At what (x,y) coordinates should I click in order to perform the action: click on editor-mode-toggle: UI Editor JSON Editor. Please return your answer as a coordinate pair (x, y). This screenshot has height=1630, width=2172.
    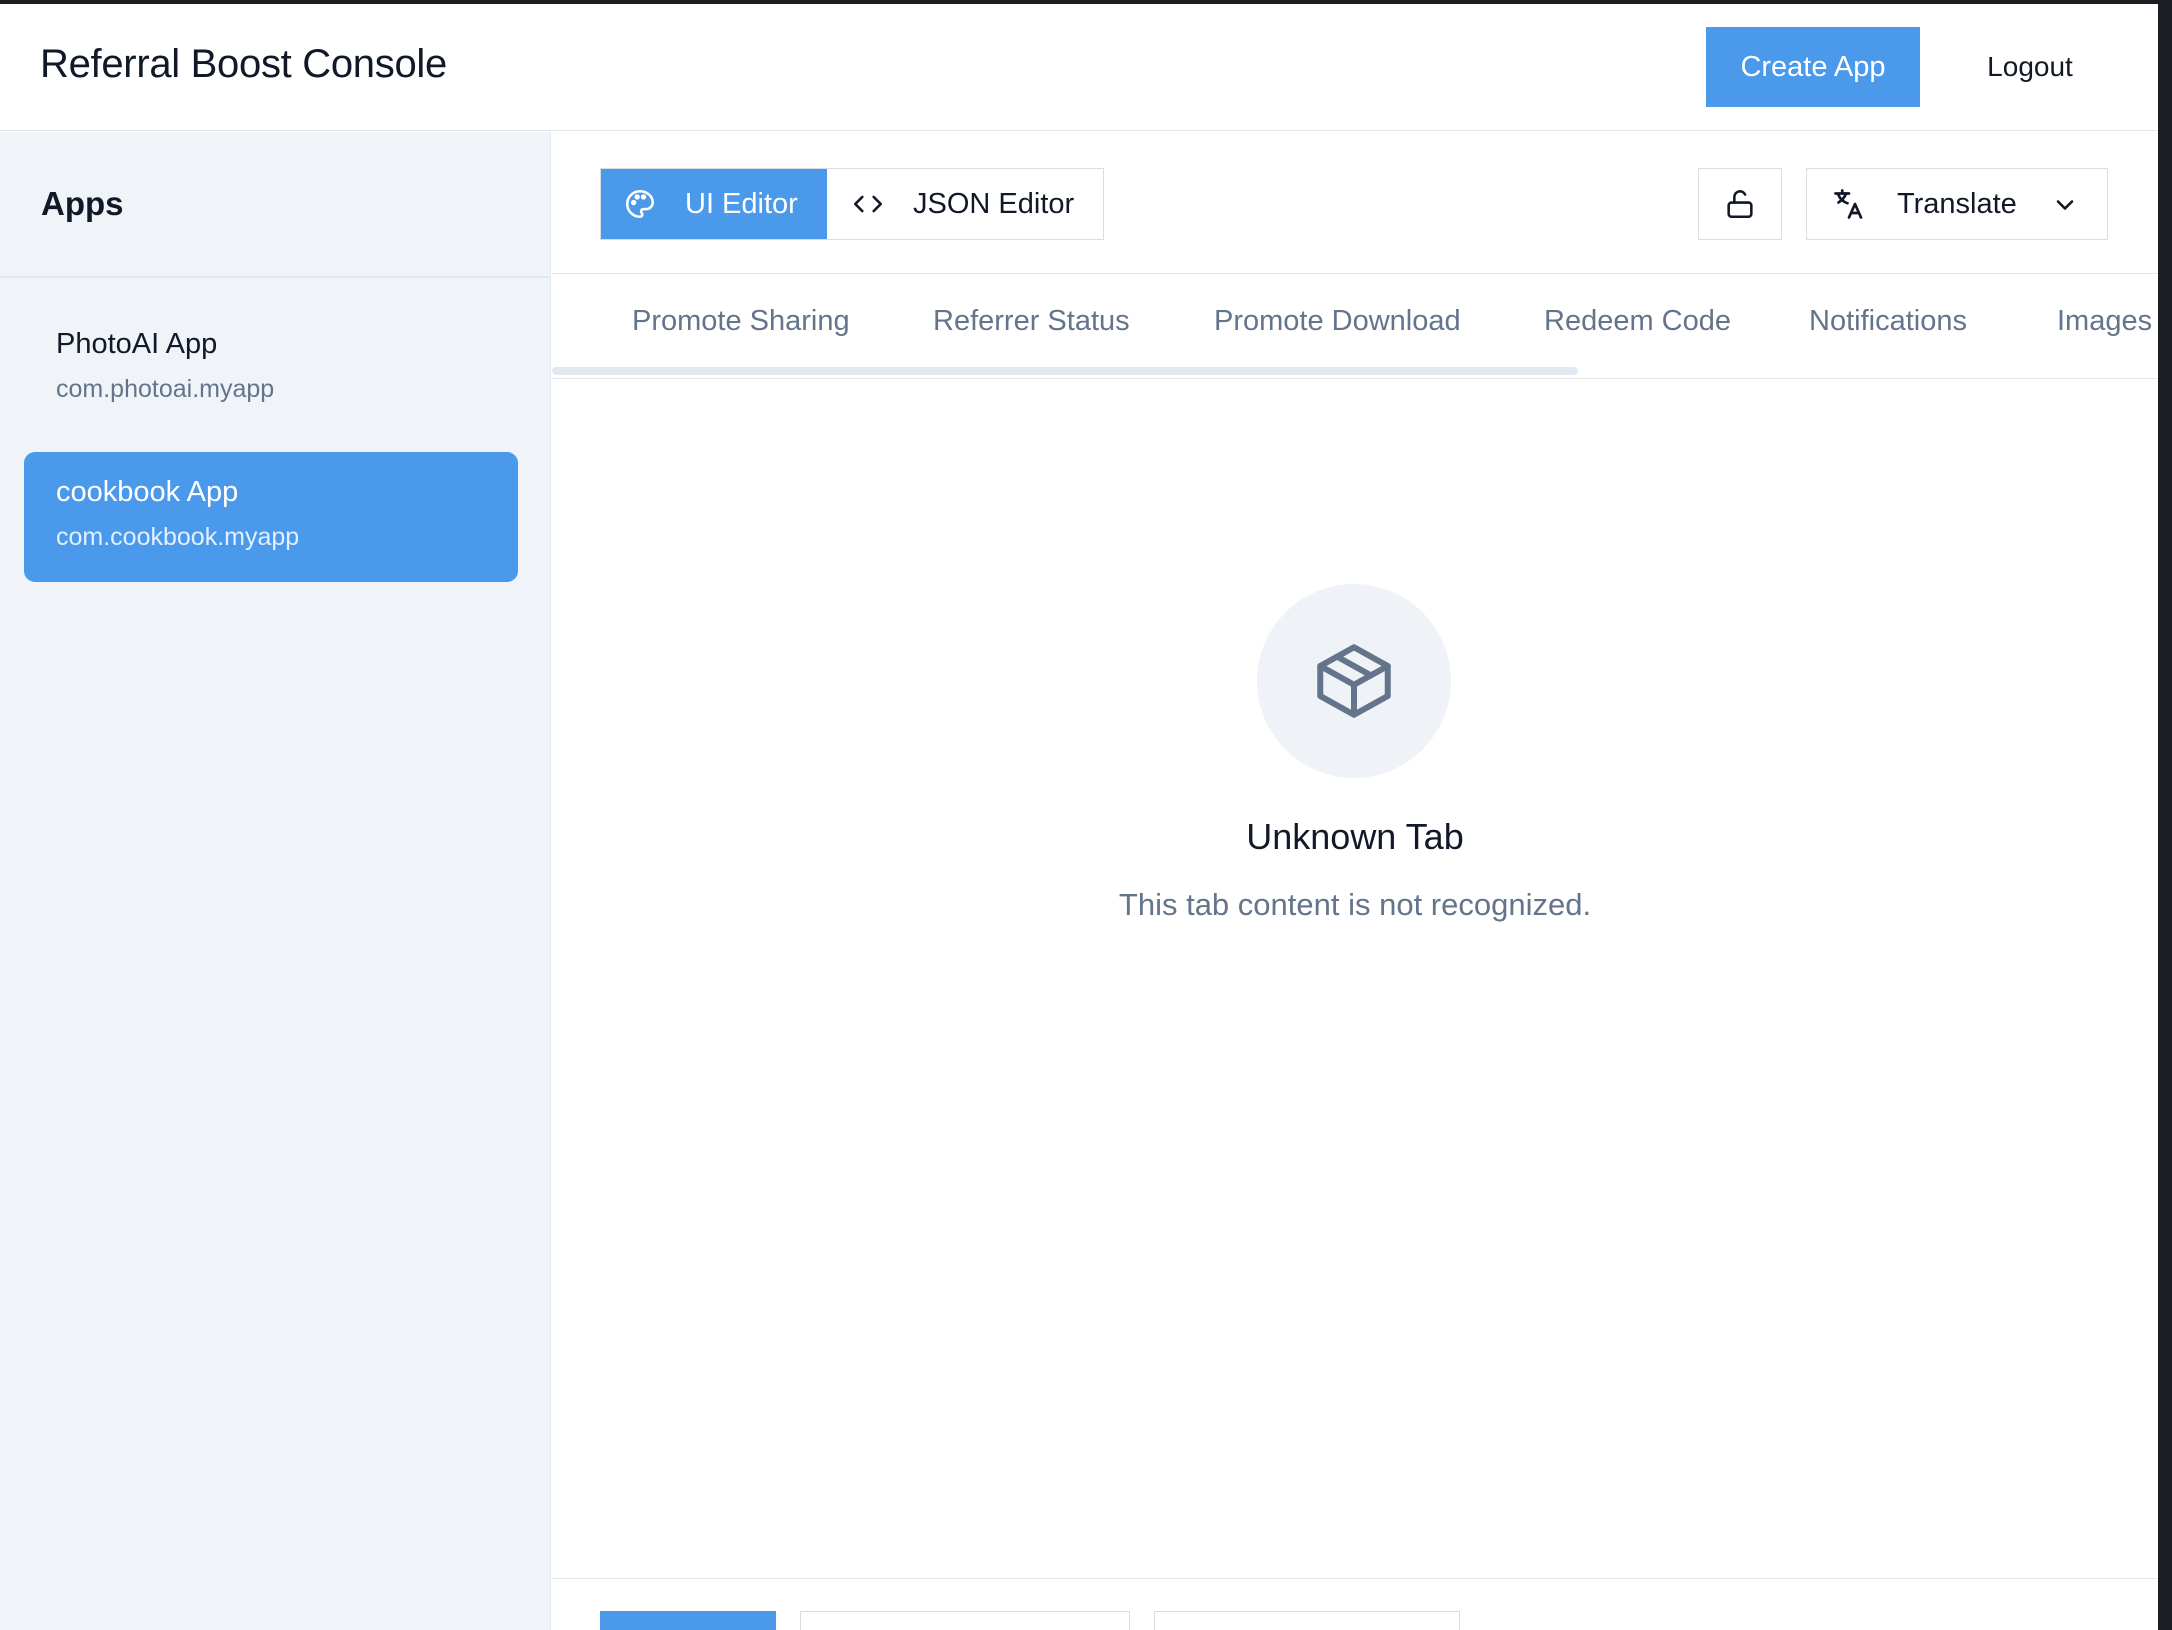
    Looking at the image, I should click on (852, 204).